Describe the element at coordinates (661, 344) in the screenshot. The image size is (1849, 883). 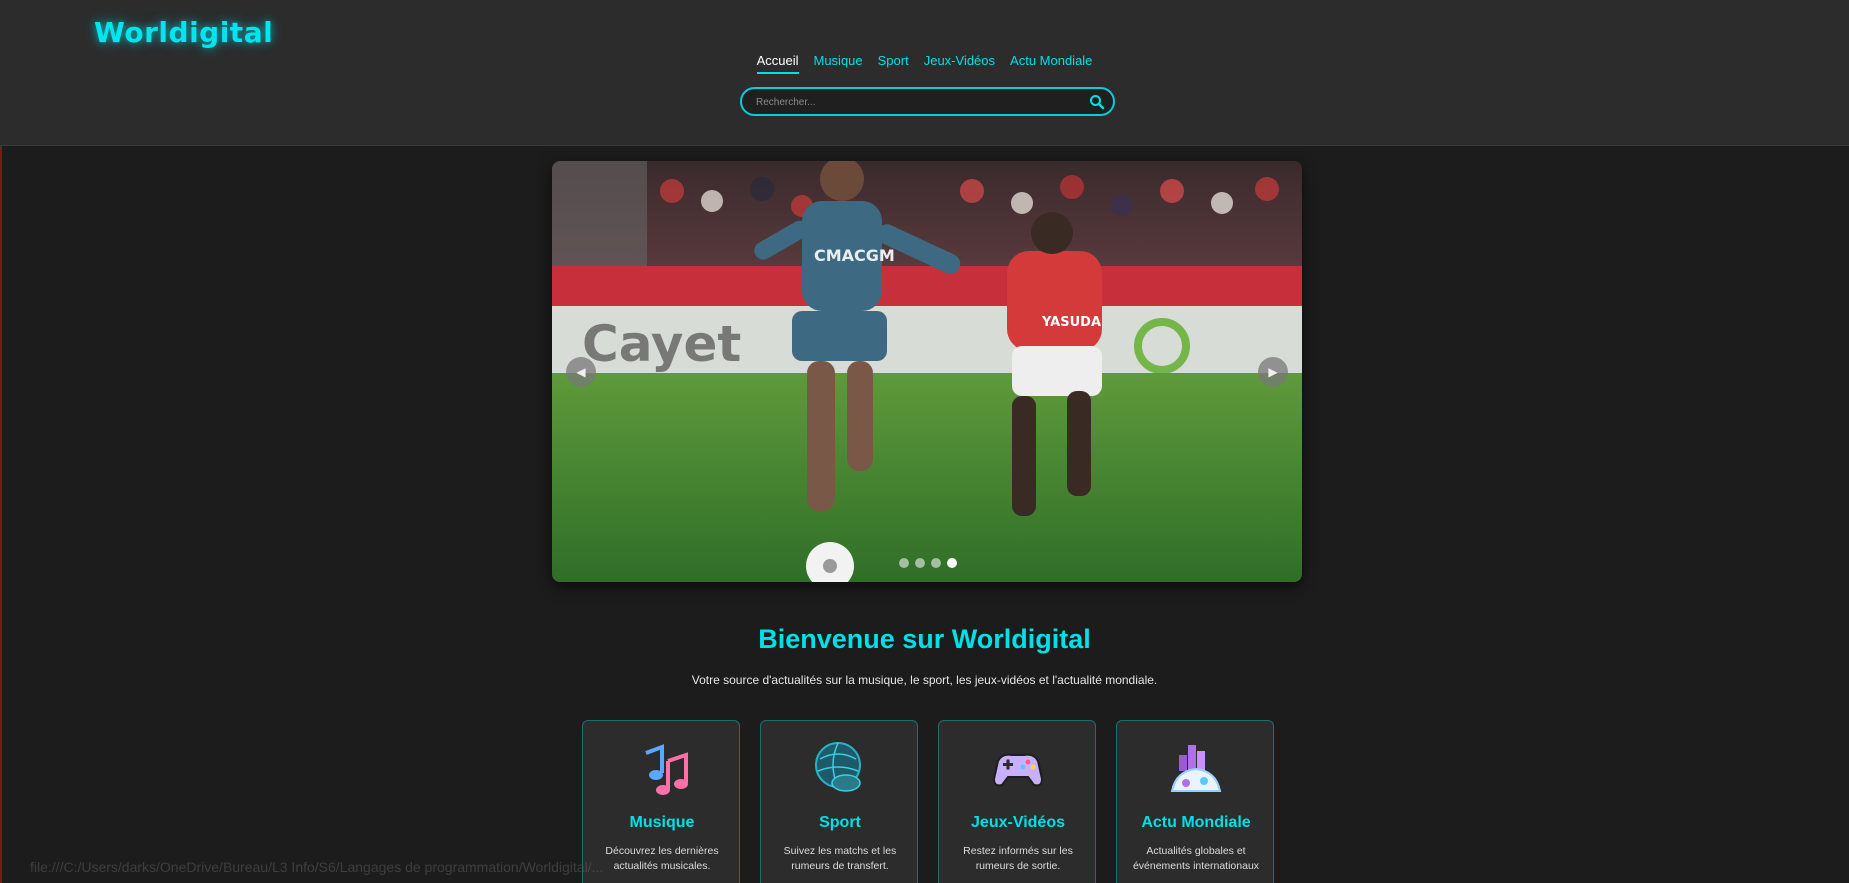
I see `banner-text: Cayet` at that location.